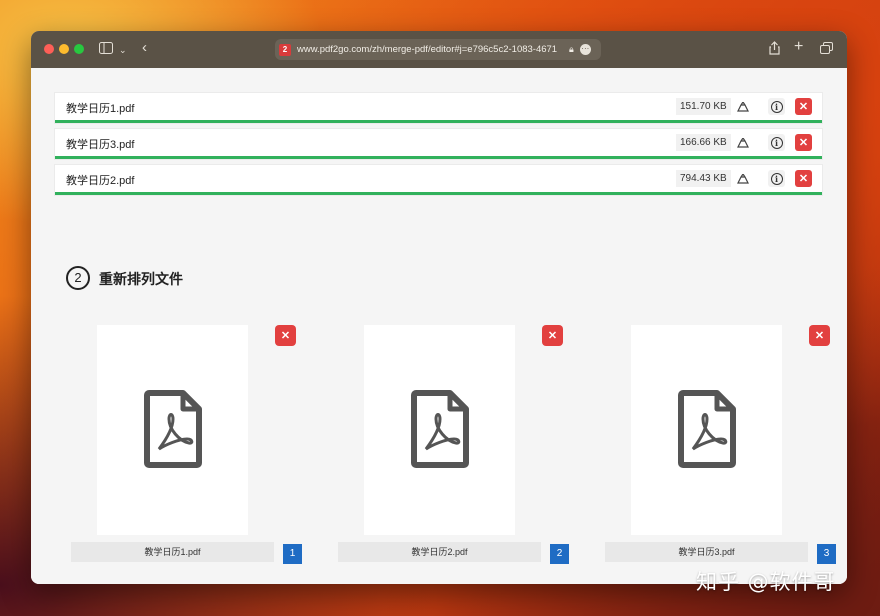  What do you see at coordinates (703, 106) in the screenshot?
I see `file-size: 151.70 KB` at bounding box center [703, 106].